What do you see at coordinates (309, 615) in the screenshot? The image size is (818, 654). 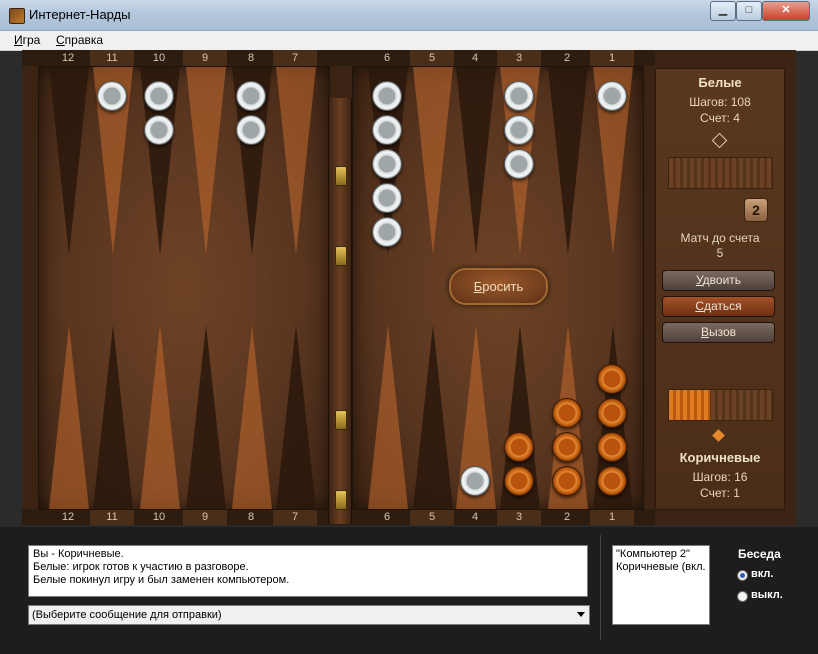 I see `message-select: (Выберите сообщение для отправки)` at bounding box center [309, 615].